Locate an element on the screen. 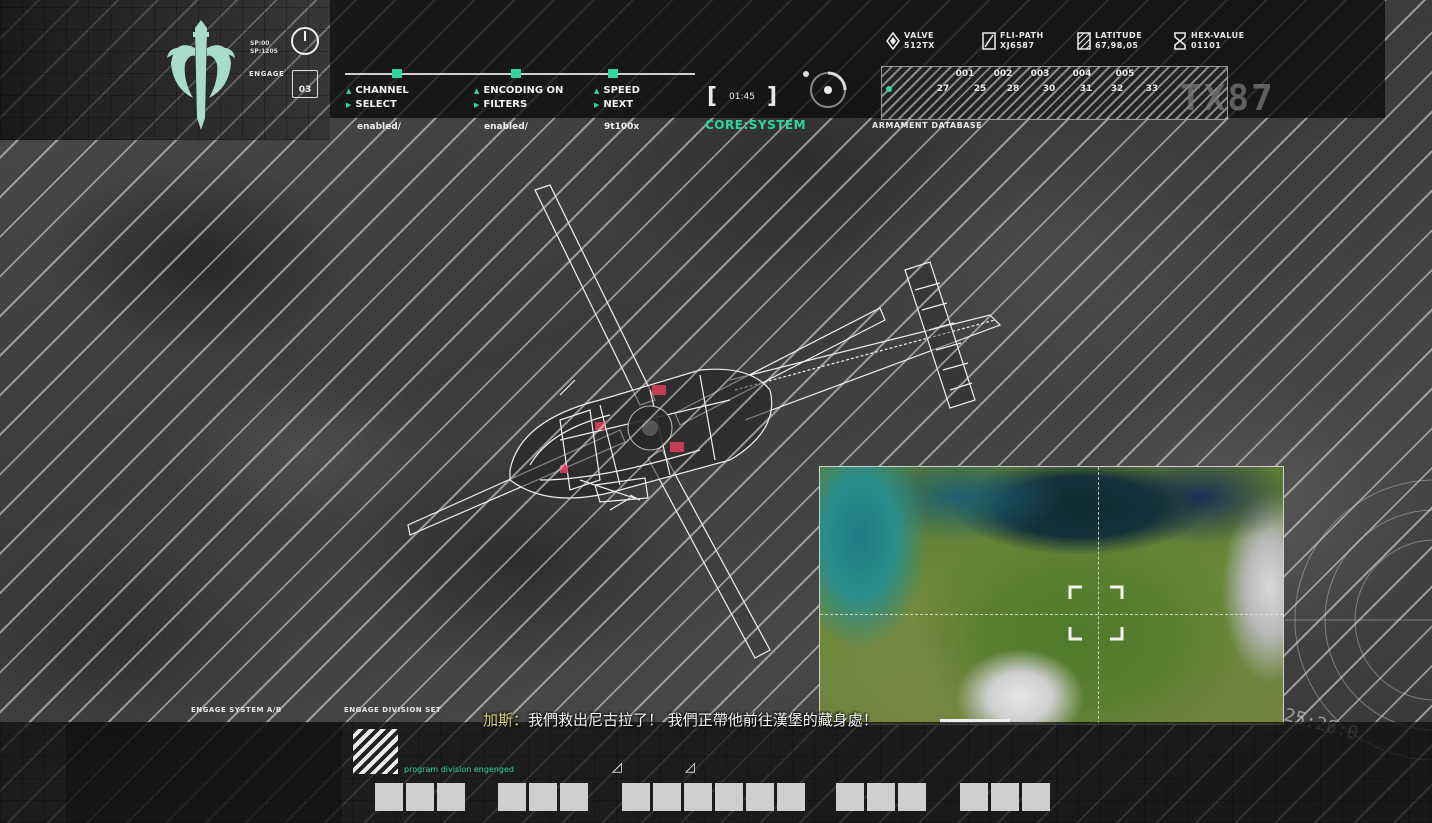 The height and width of the screenshot is (823, 1432). engage-system-label: ENGAGE SYSTEM A/B is located at coordinates (236, 710).